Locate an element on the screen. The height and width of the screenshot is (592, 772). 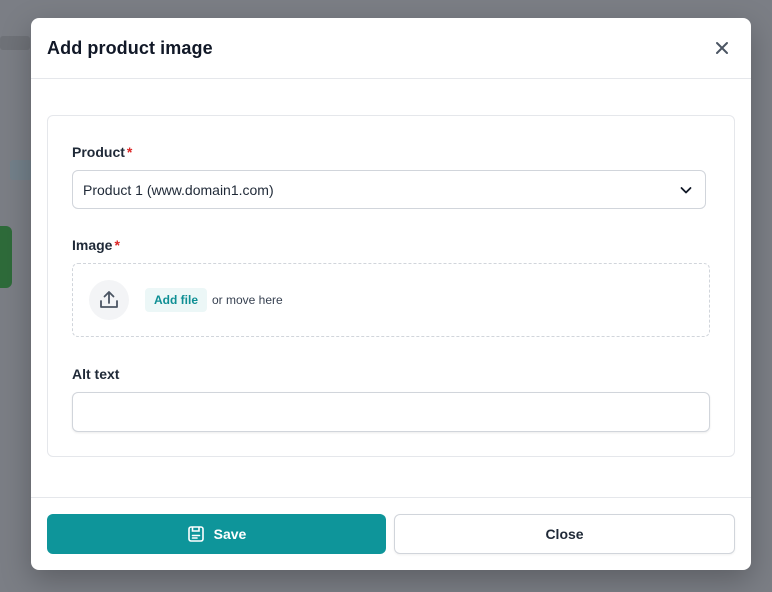
product-label: Product * is located at coordinates (391, 152).